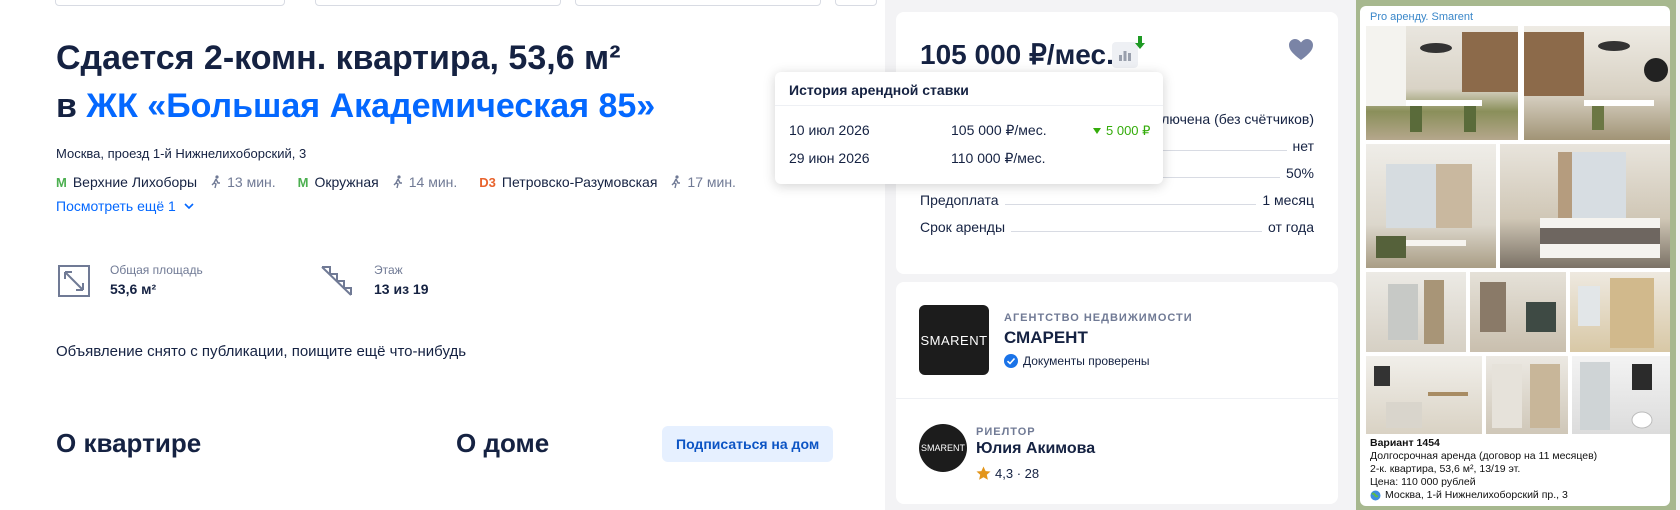  What do you see at coordinates (401, 289) in the screenshot?
I see `floor-value: 13 из 19` at bounding box center [401, 289].